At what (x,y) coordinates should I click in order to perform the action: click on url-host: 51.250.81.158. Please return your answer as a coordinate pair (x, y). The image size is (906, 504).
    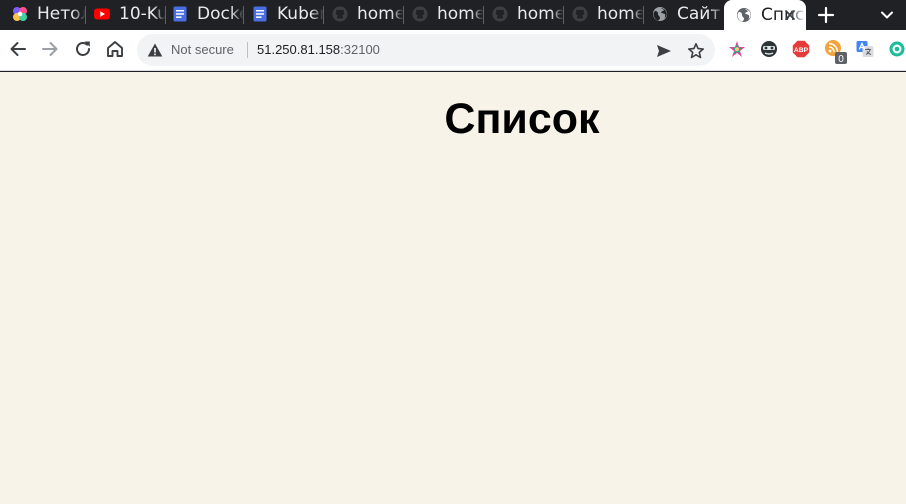
    Looking at the image, I should click on (299, 49).